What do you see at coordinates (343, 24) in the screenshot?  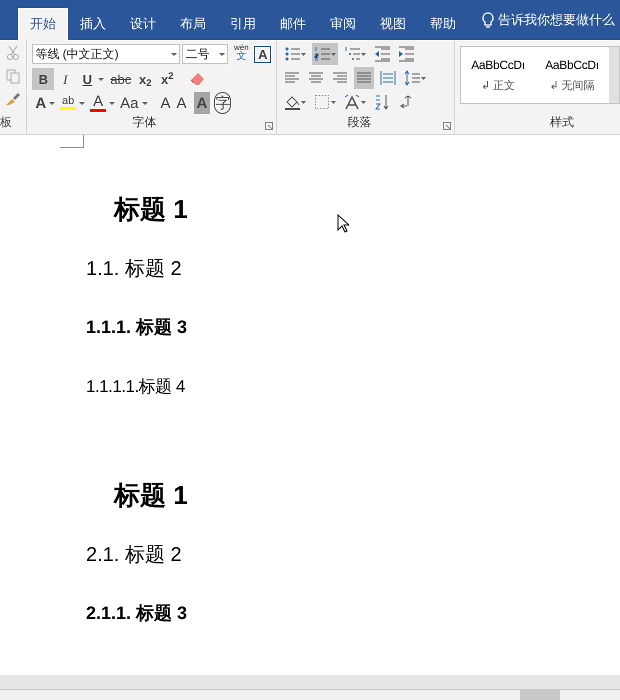 I see `ribbon-tab: 审阅` at bounding box center [343, 24].